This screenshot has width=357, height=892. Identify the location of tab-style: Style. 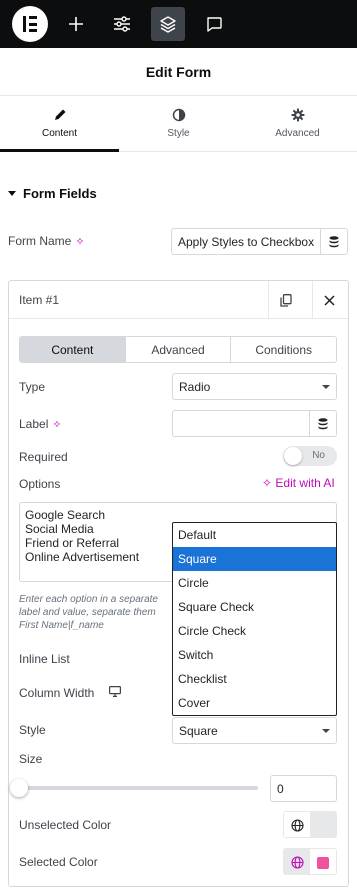
(178, 123).